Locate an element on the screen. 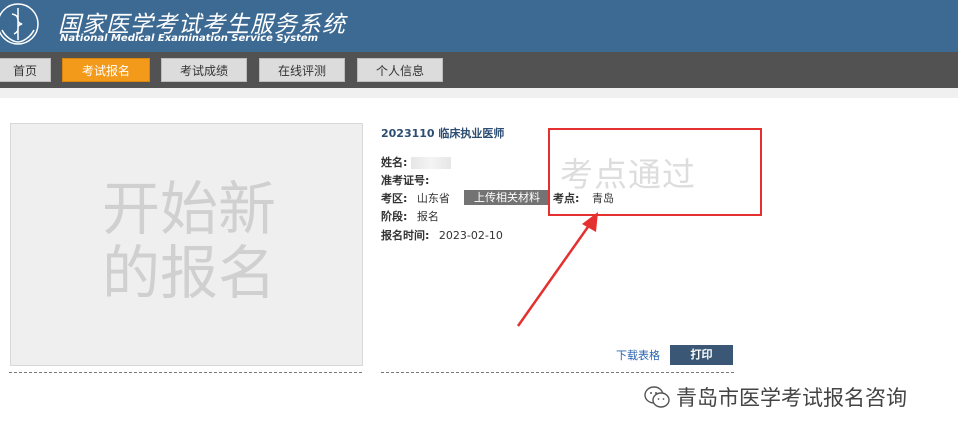 Image resolution: width=958 pixels, height=436 pixels. region-row: 考区: 山东省 is located at coordinates (415, 198).